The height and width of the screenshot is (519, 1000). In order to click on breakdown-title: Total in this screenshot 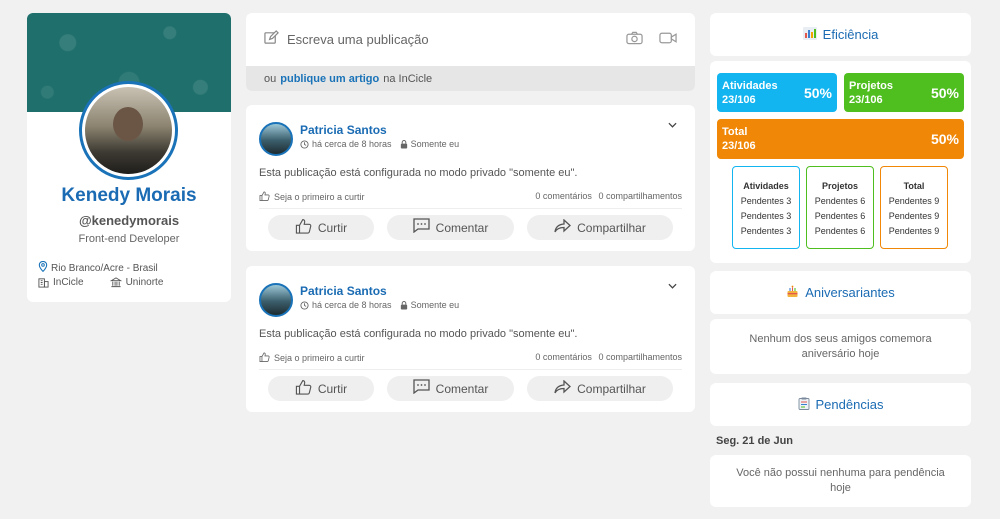, I will do `click(914, 186)`.